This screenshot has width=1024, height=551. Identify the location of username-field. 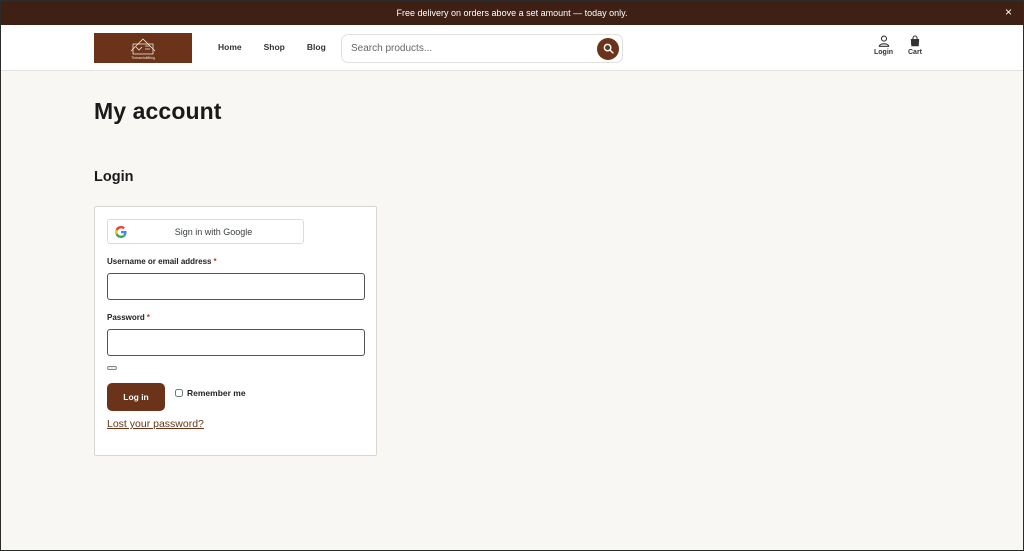
(236, 286).